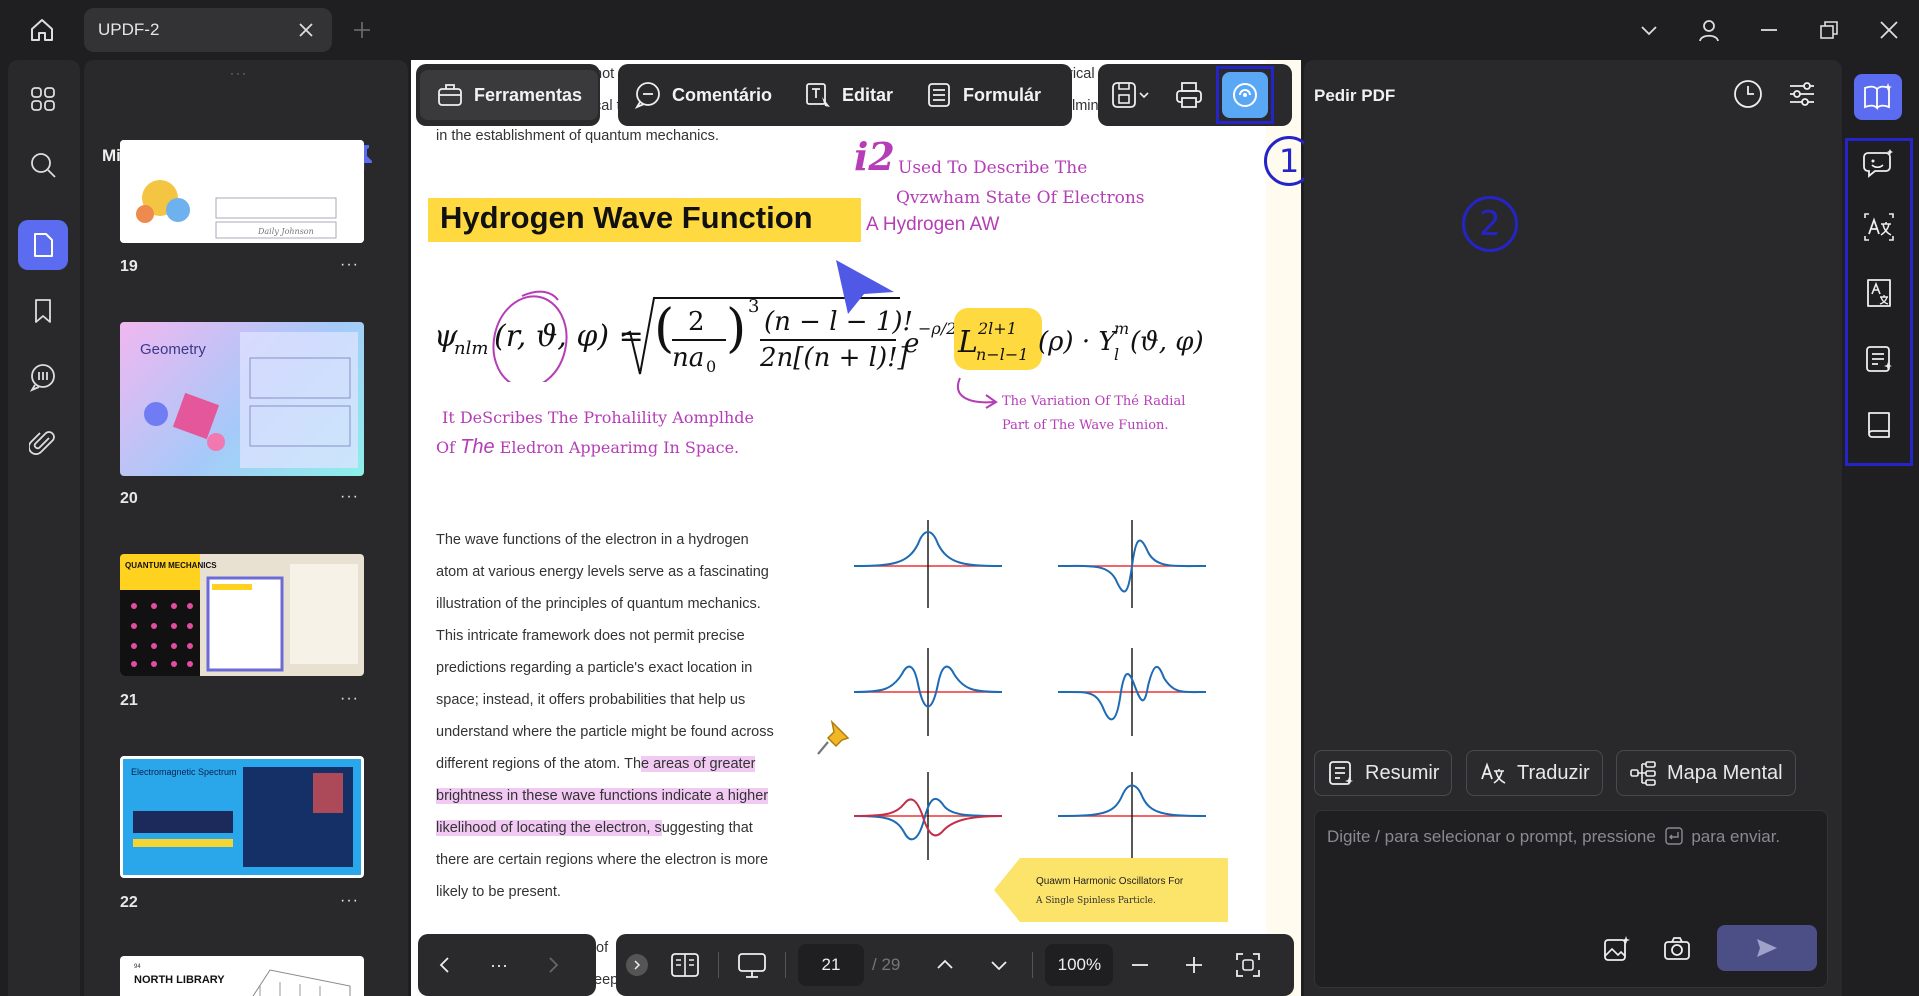 The height and width of the screenshot is (996, 1919). Describe the element at coordinates (1167, 342) in the screenshot. I see `svg-text: (ϑ, φ)` at that location.